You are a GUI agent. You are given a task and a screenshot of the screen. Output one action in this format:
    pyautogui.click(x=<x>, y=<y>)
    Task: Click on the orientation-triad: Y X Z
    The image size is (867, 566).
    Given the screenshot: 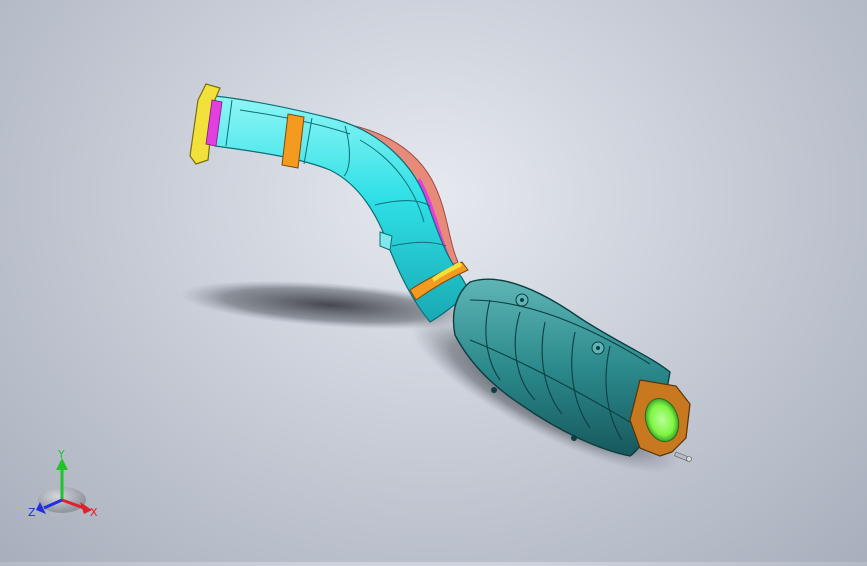 What is the action you would take?
    pyautogui.click(x=63, y=483)
    